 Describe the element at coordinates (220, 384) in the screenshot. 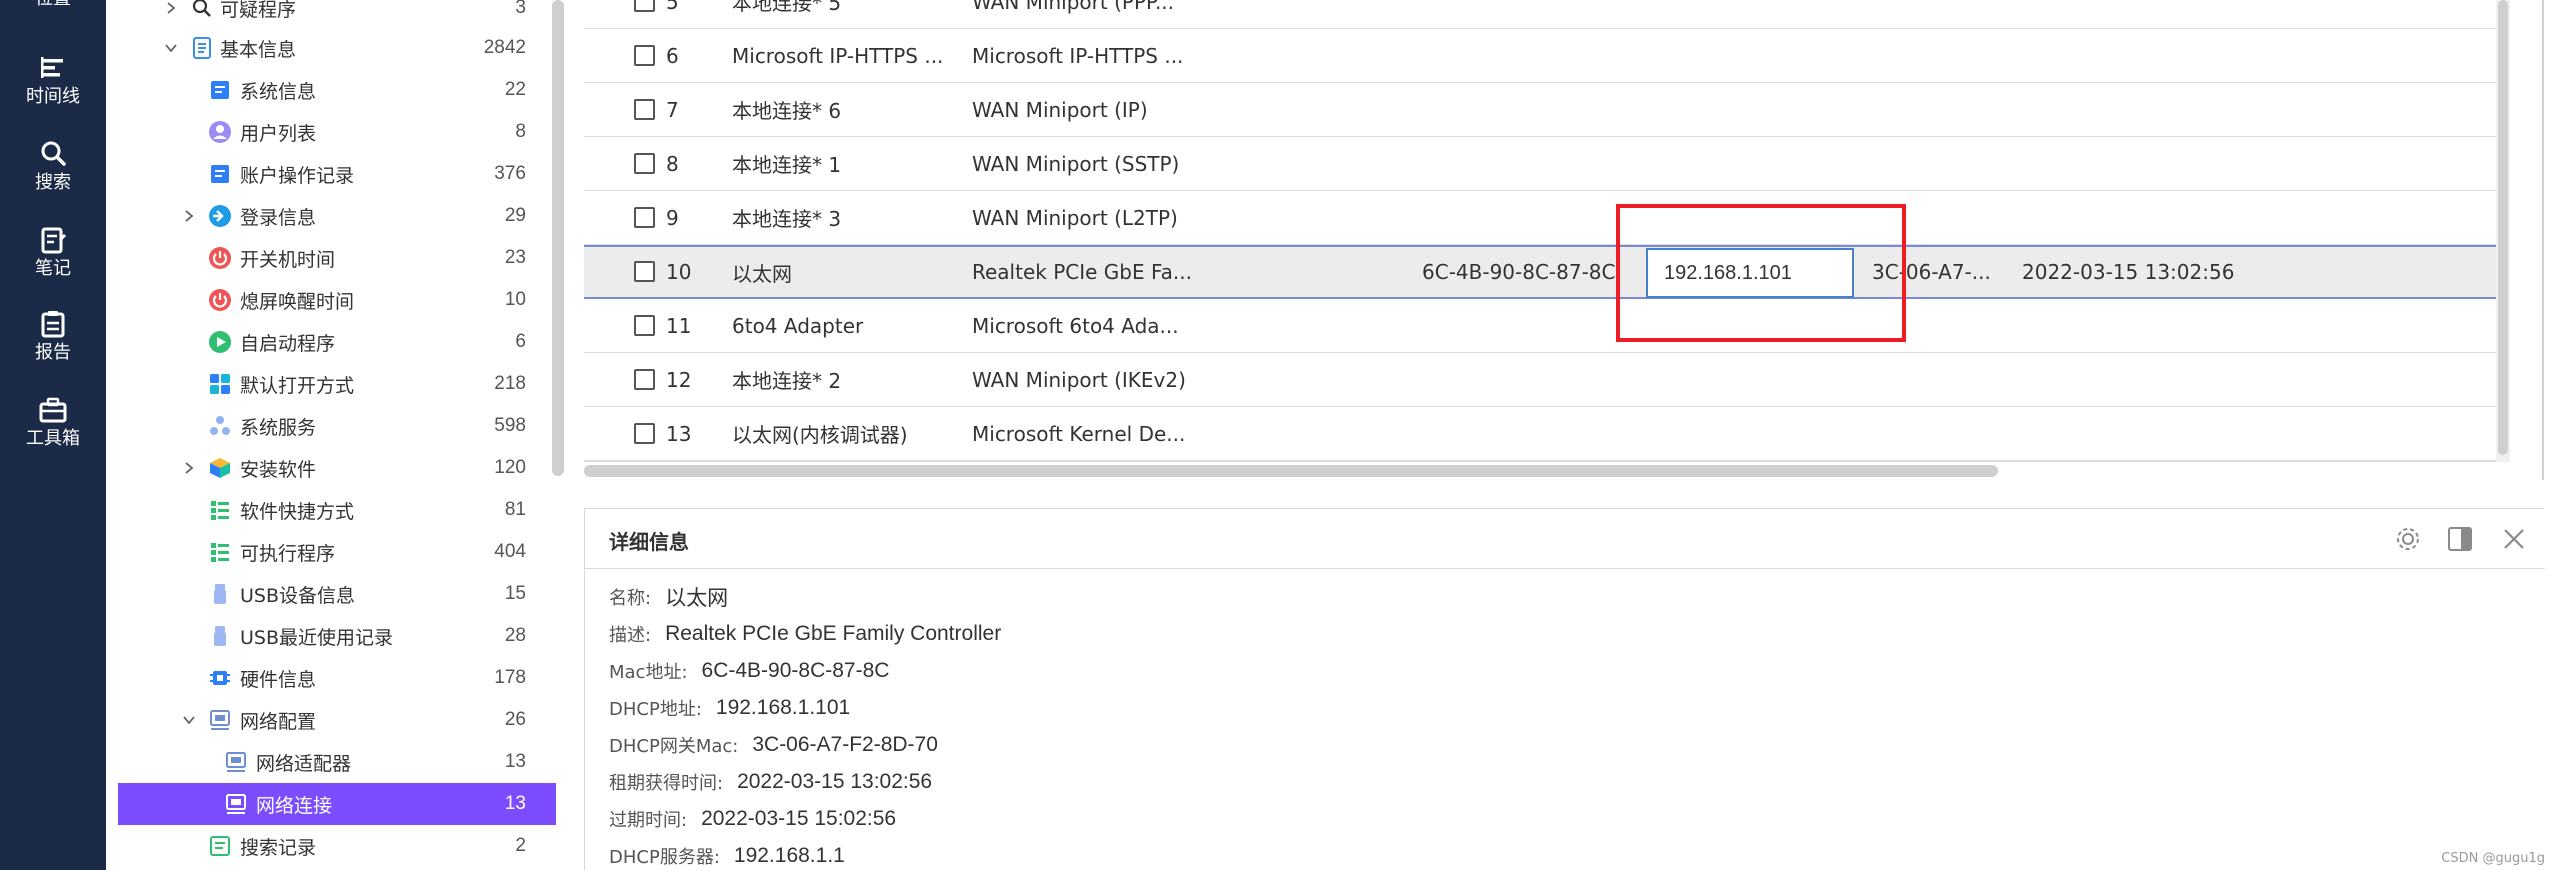

I see `default-app-icon` at that location.